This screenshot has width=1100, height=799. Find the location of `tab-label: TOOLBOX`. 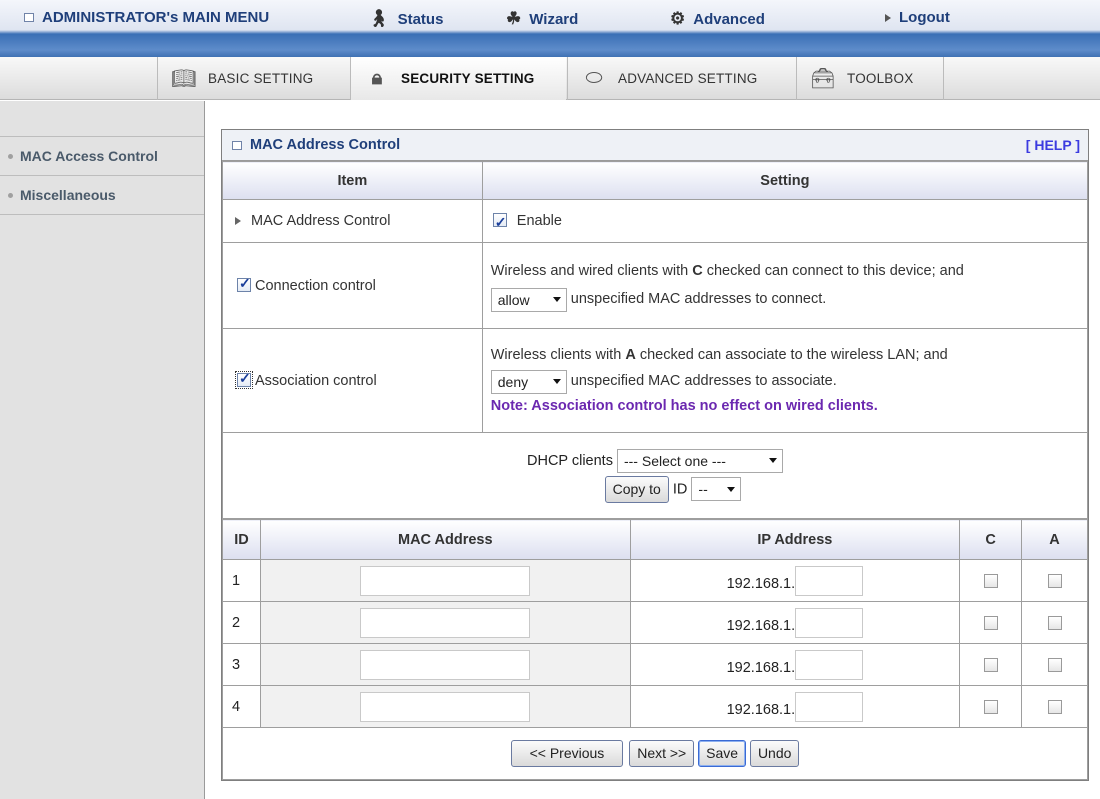

tab-label: TOOLBOX is located at coordinates (880, 78).